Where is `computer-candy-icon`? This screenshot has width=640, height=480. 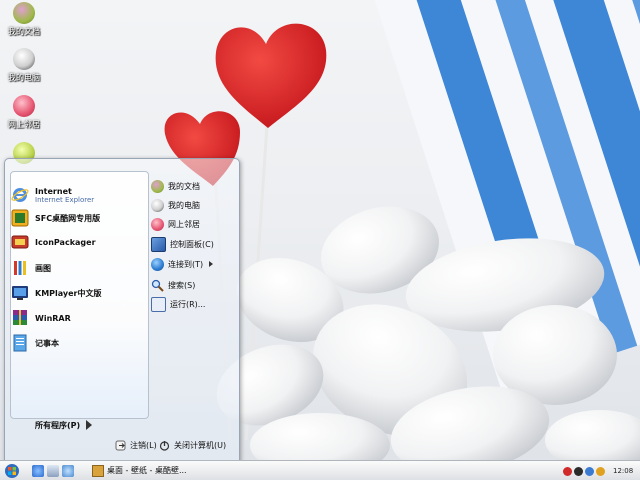 computer-candy-icon is located at coordinates (24, 59).